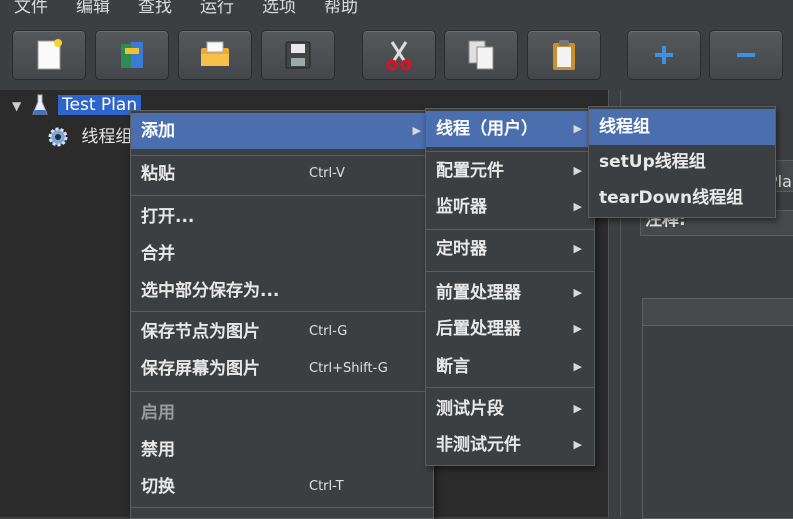 The height and width of the screenshot is (519, 793). Describe the element at coordinates (510, 207) in the screenshot. I see `submenu-item-listener: 监听器 ▶` at that location.